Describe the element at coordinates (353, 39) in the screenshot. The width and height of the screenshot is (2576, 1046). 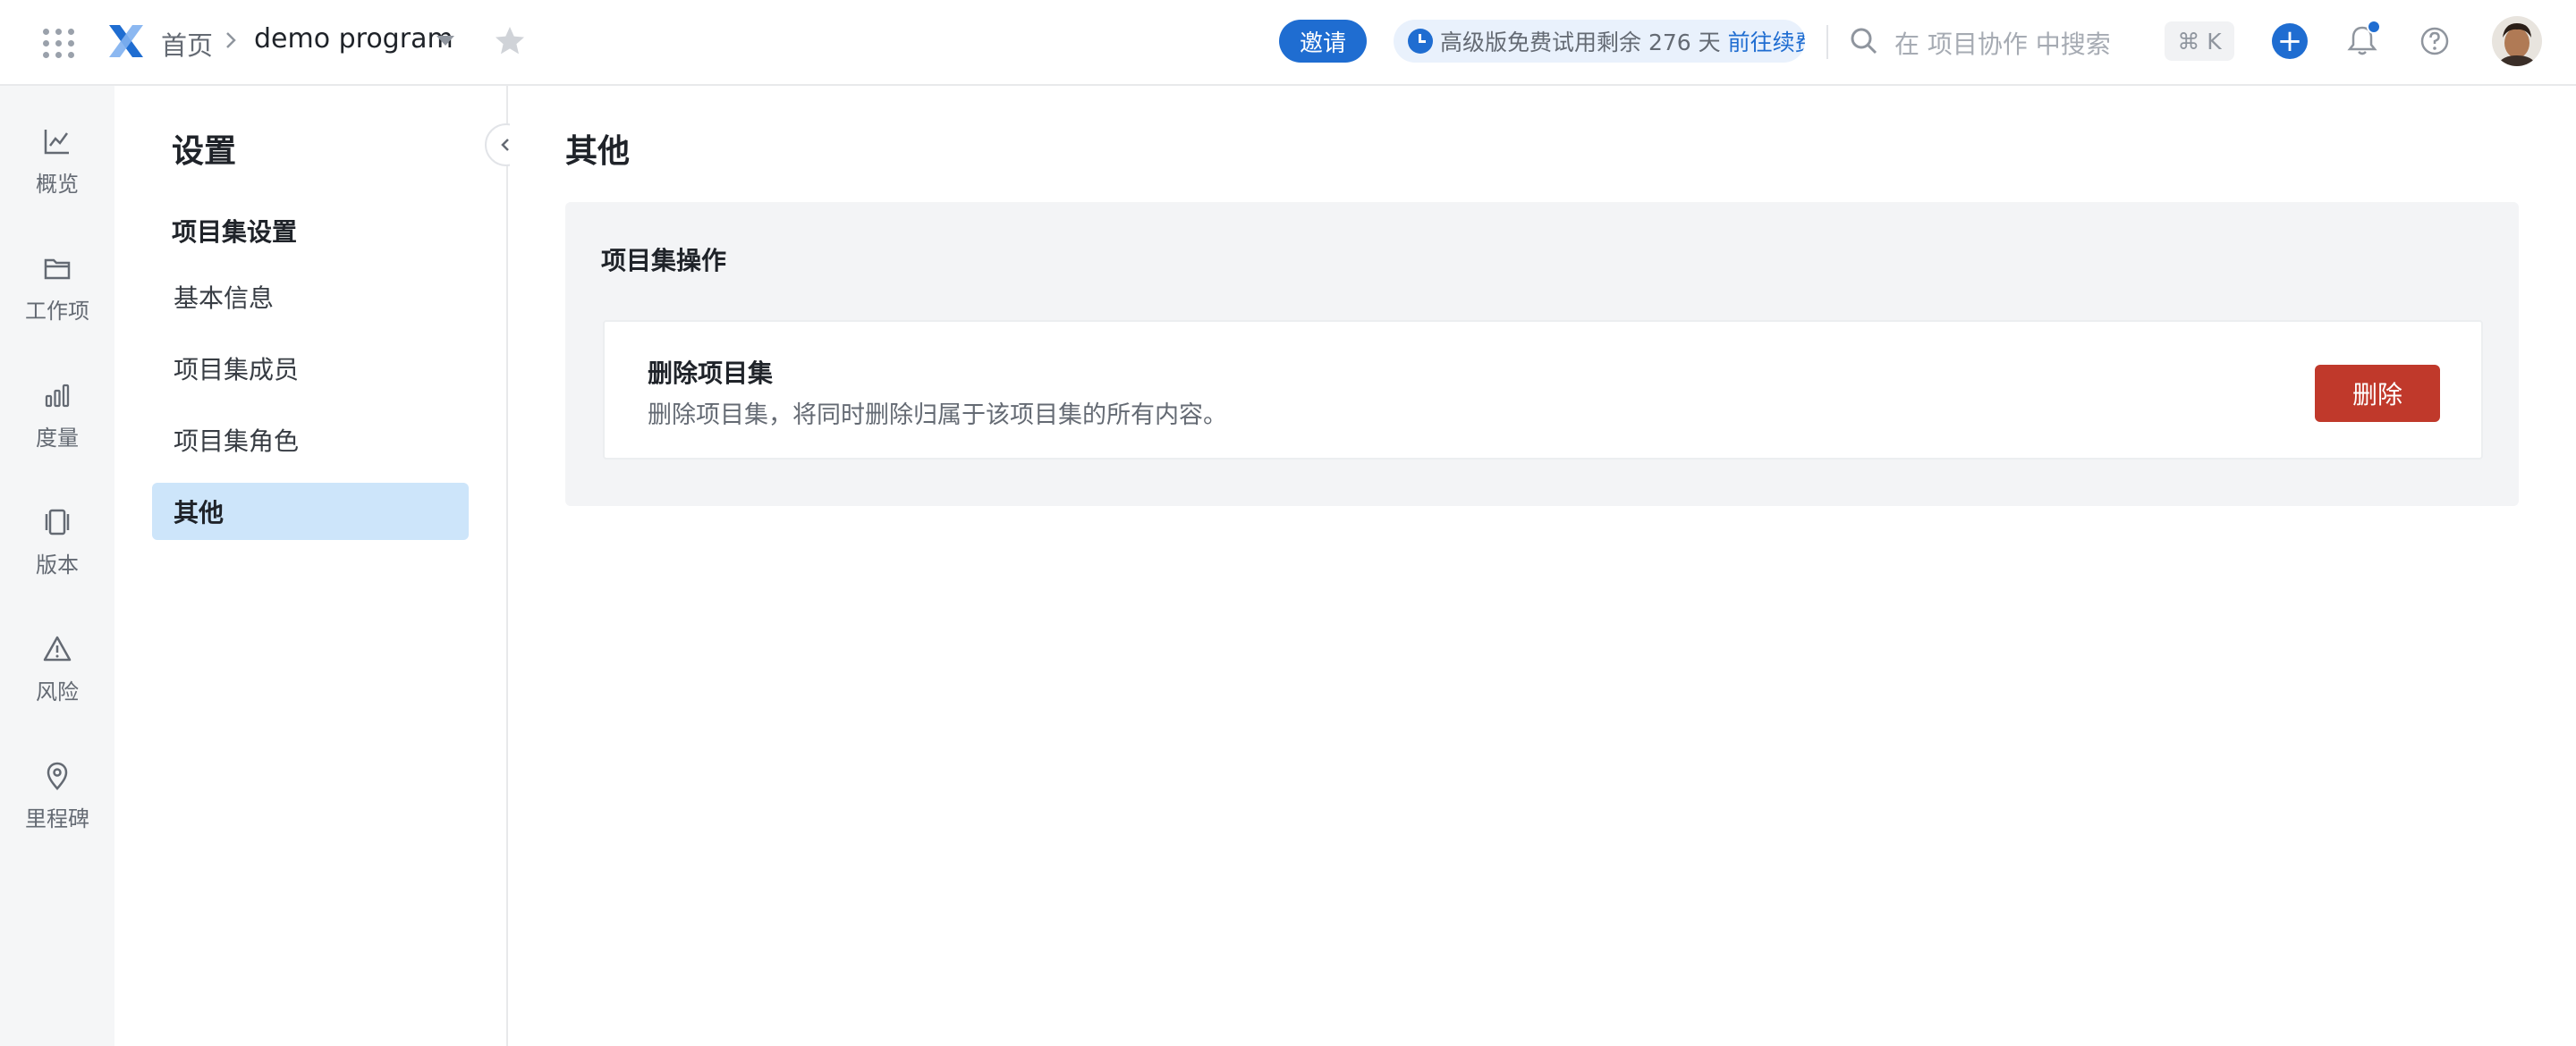
I see `breadcrumb-program: demo program` at that location.